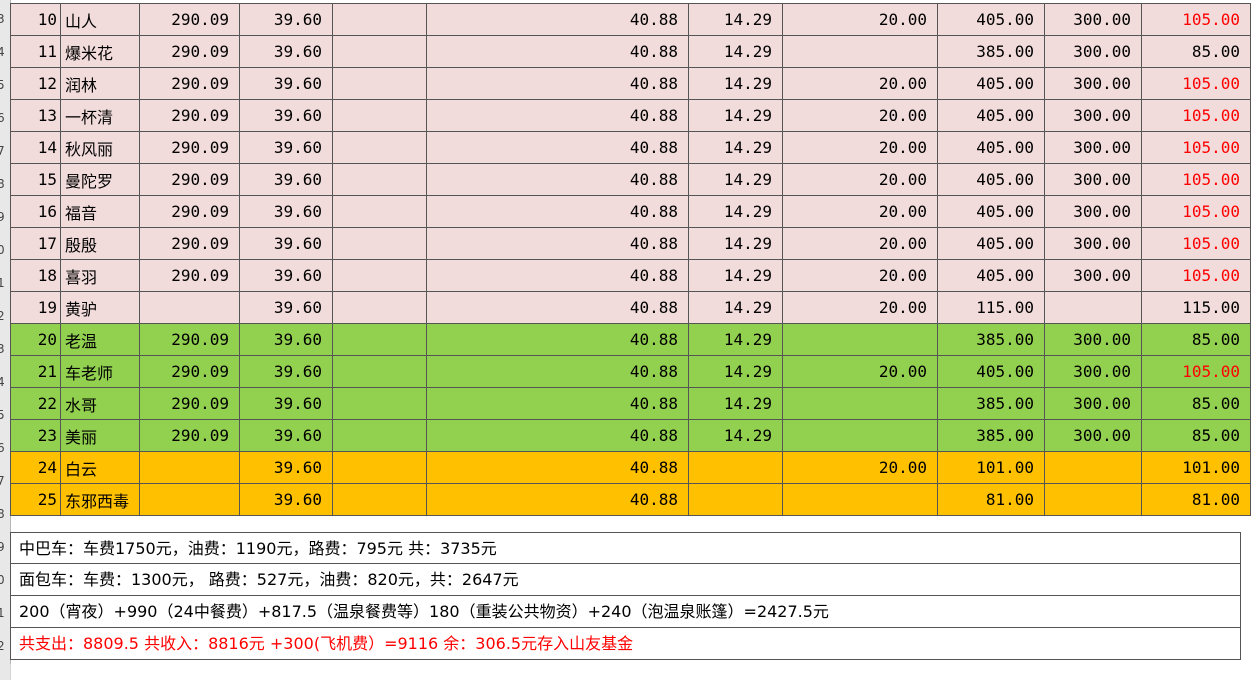 This screenshot has height=680, width=1257. Describe the element at coordinates (5, 613) in the screenshot. I see `row-header-number: 1` at that location.